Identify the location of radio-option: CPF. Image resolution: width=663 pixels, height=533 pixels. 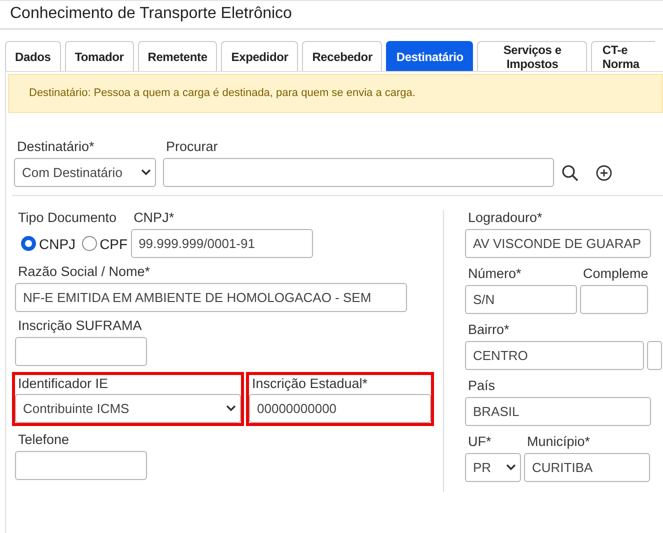
(105, 244).